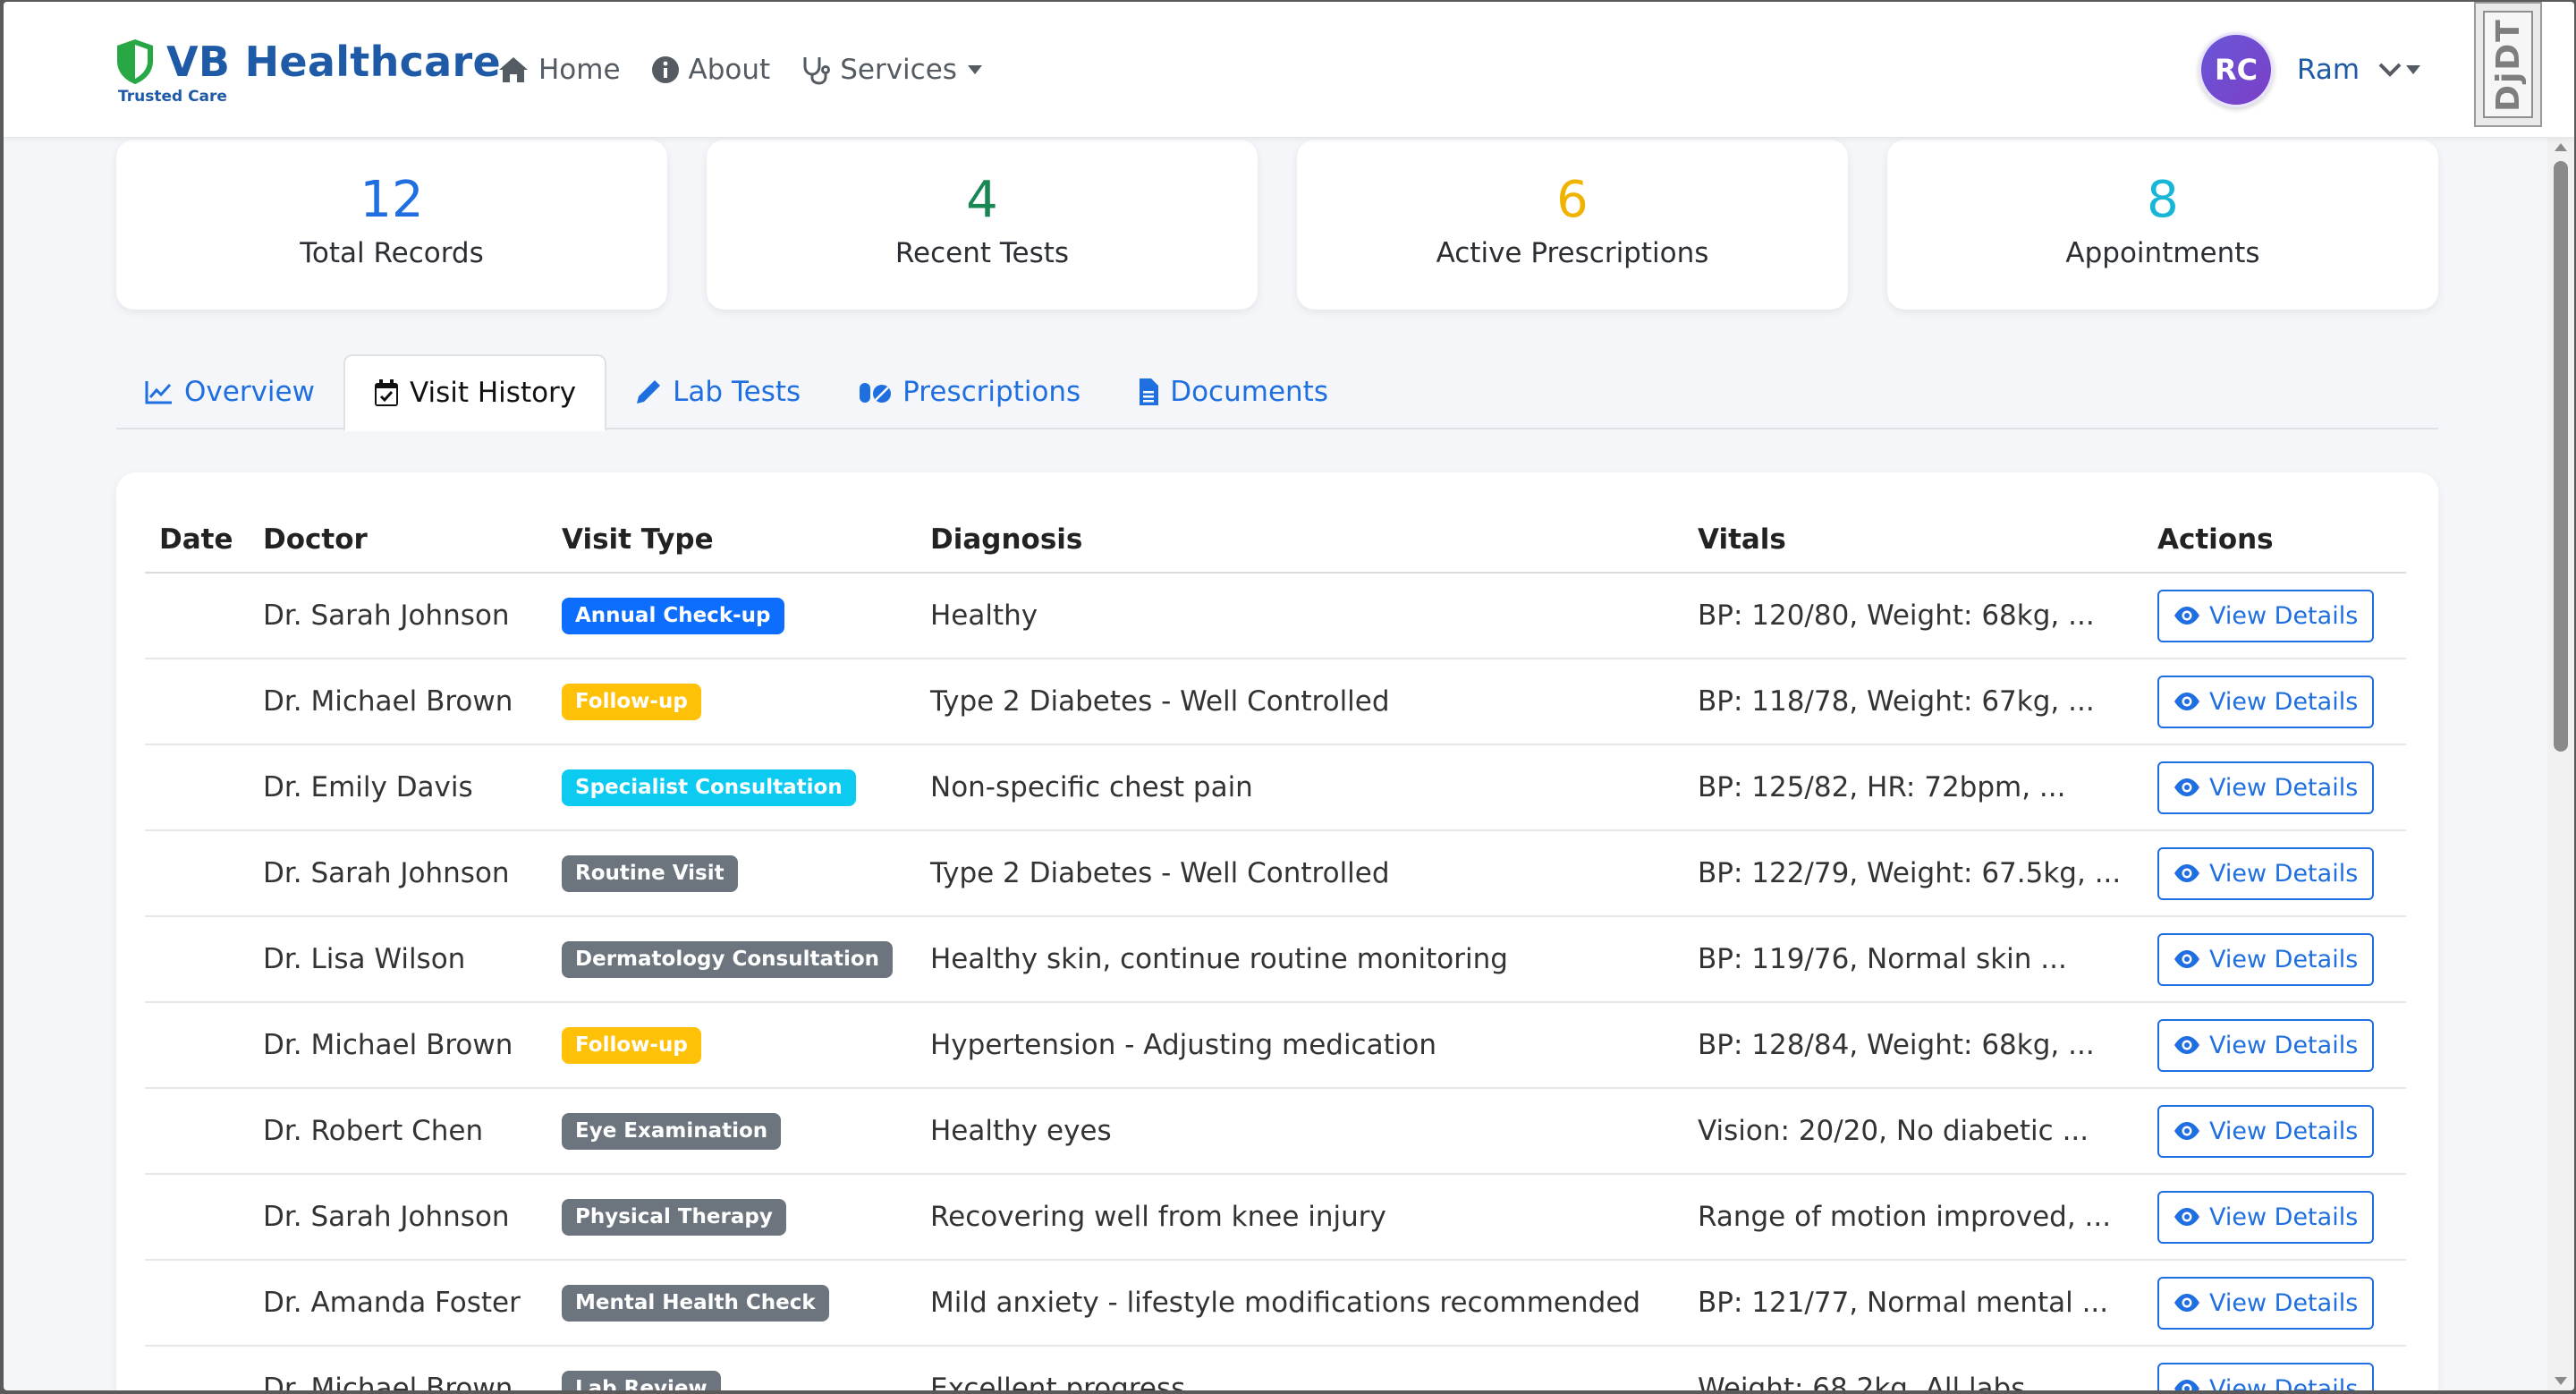 Image resolution: width=2576 pixels, height=1394 pixels. I want to click on stat-value: 12, so click(392, 200).